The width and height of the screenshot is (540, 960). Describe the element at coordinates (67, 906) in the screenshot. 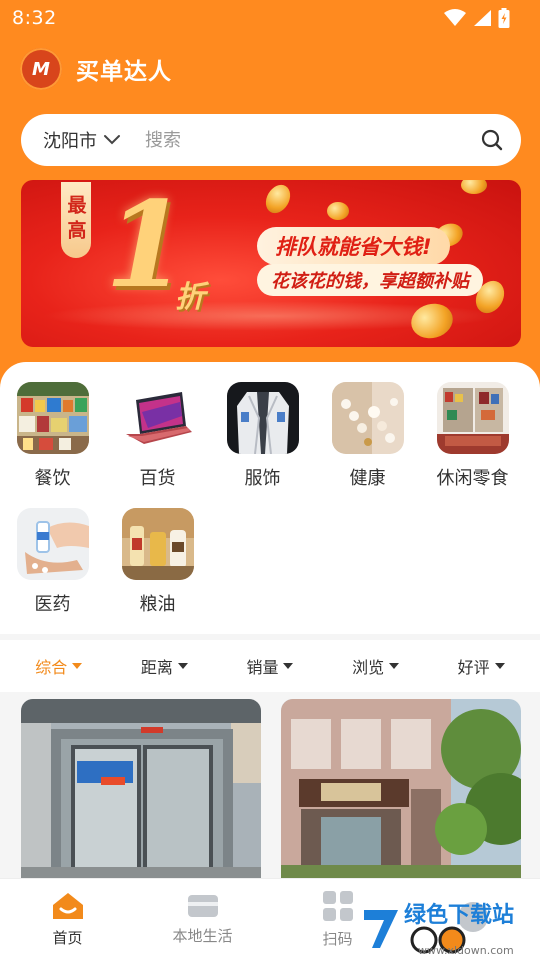

I see `home-icon` at that location.